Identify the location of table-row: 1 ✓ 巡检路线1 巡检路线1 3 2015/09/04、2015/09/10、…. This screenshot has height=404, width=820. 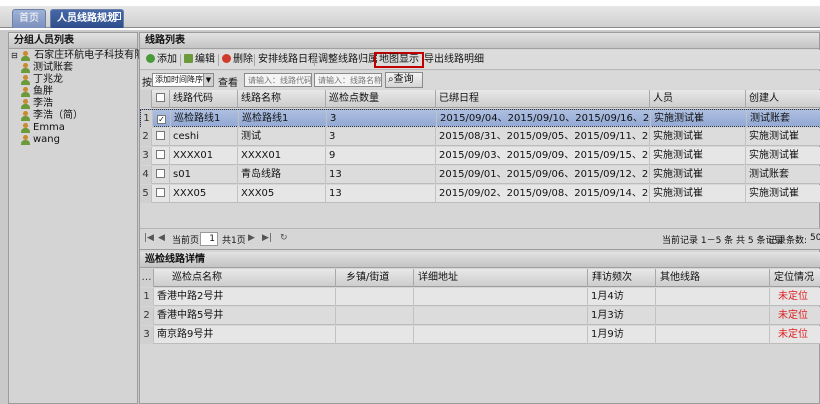
(480, 118).